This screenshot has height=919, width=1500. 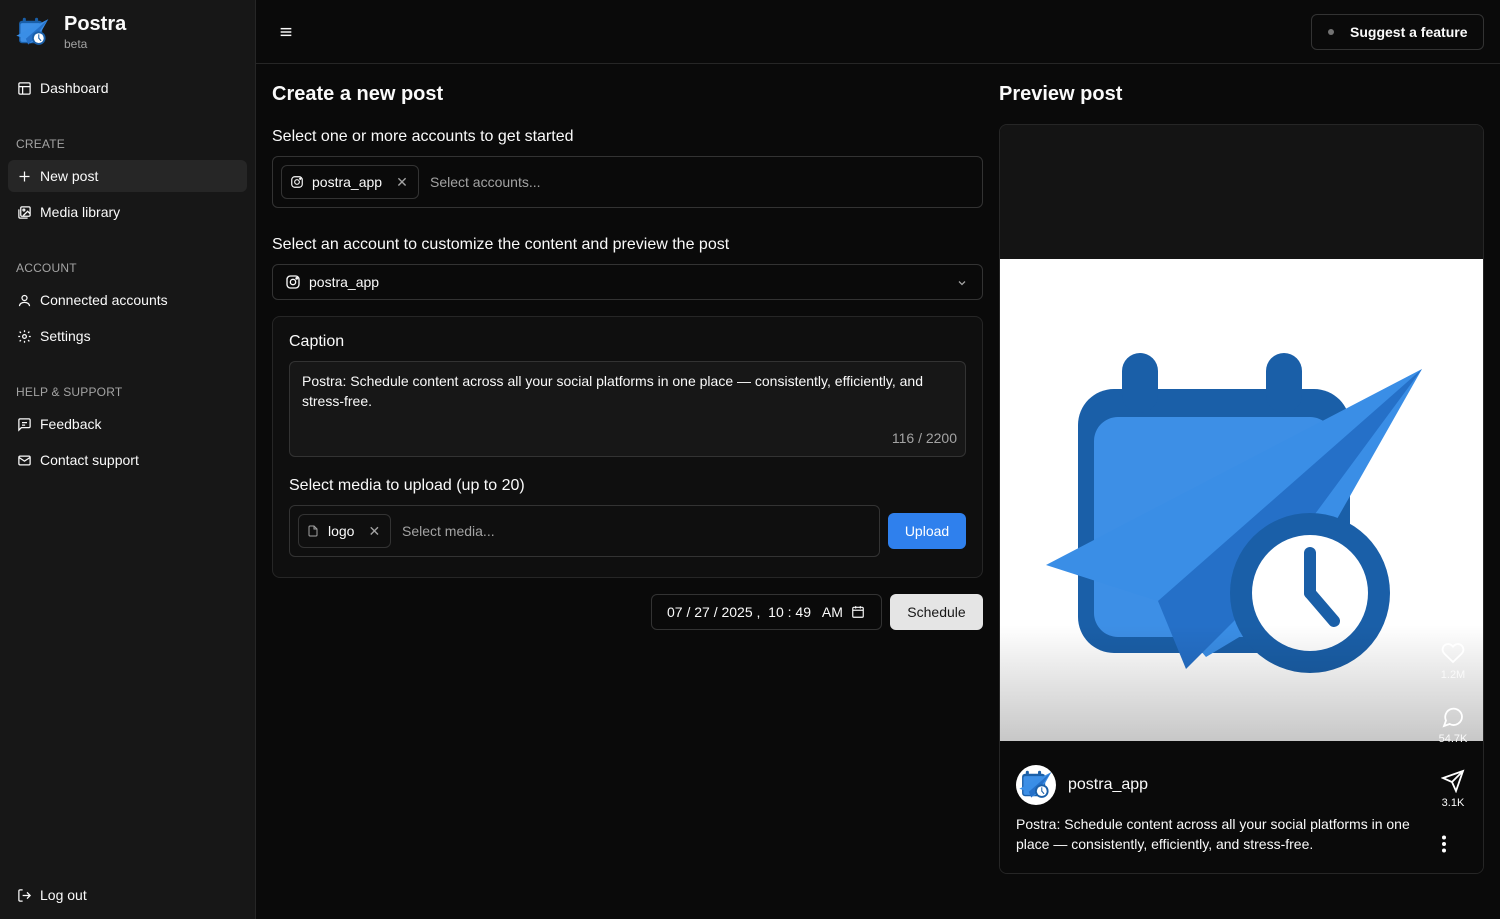 I want to click on sidebar-item-label: New post, so click(x=69, y=176).